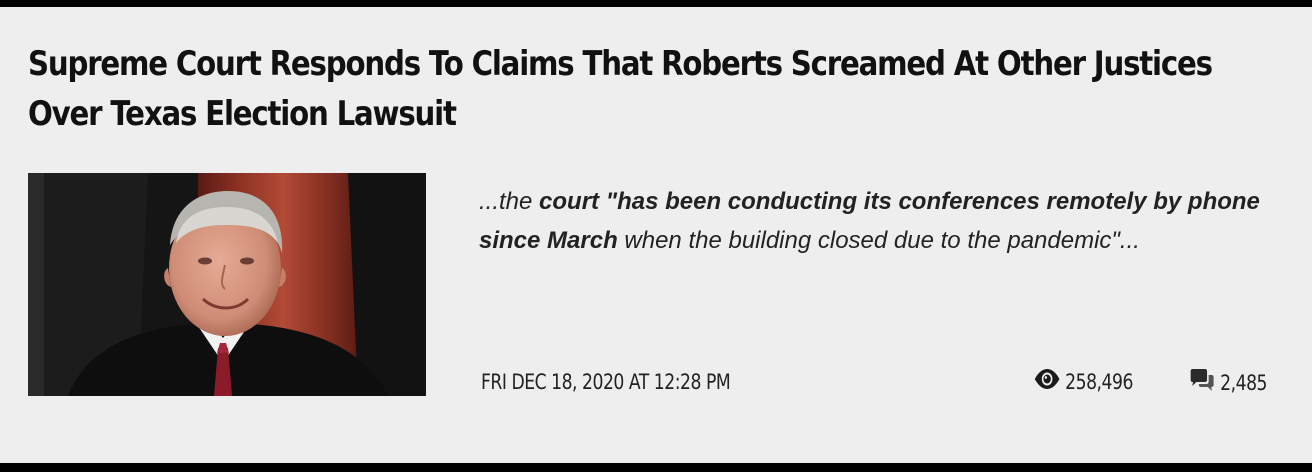  I want to click on view-count: 258,496, so click(1083, 382).